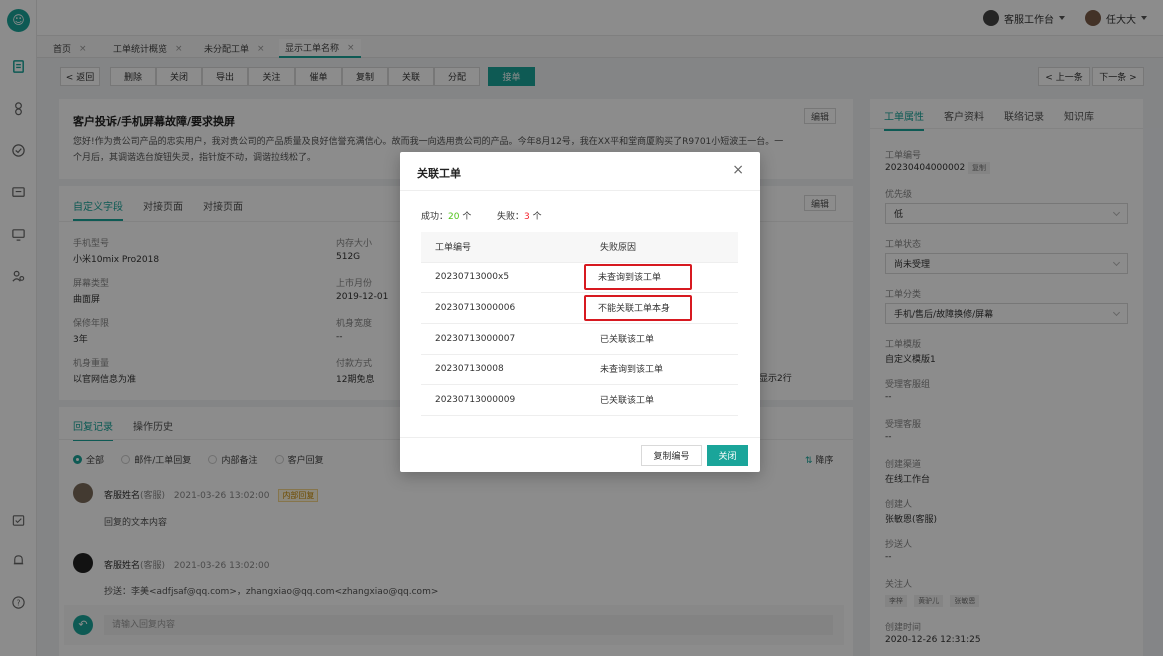  Describe the element at coordinates (535, 217) in the screenshot. I see `fail-unit: 个` at that location.